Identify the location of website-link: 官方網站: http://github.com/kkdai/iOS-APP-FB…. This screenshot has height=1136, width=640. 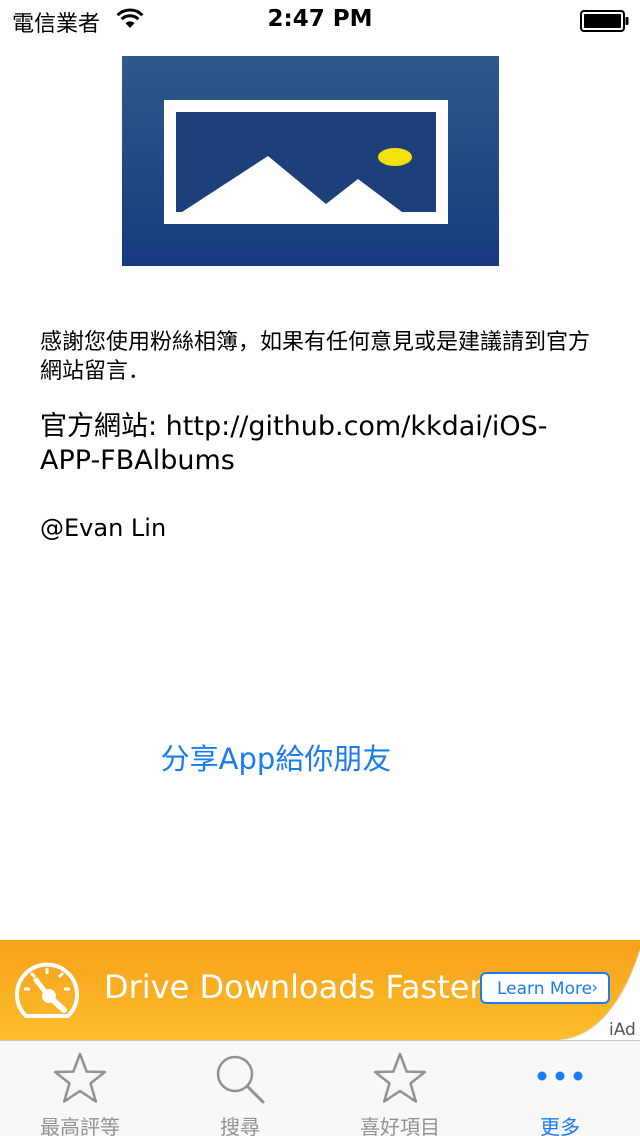
(320, 444).